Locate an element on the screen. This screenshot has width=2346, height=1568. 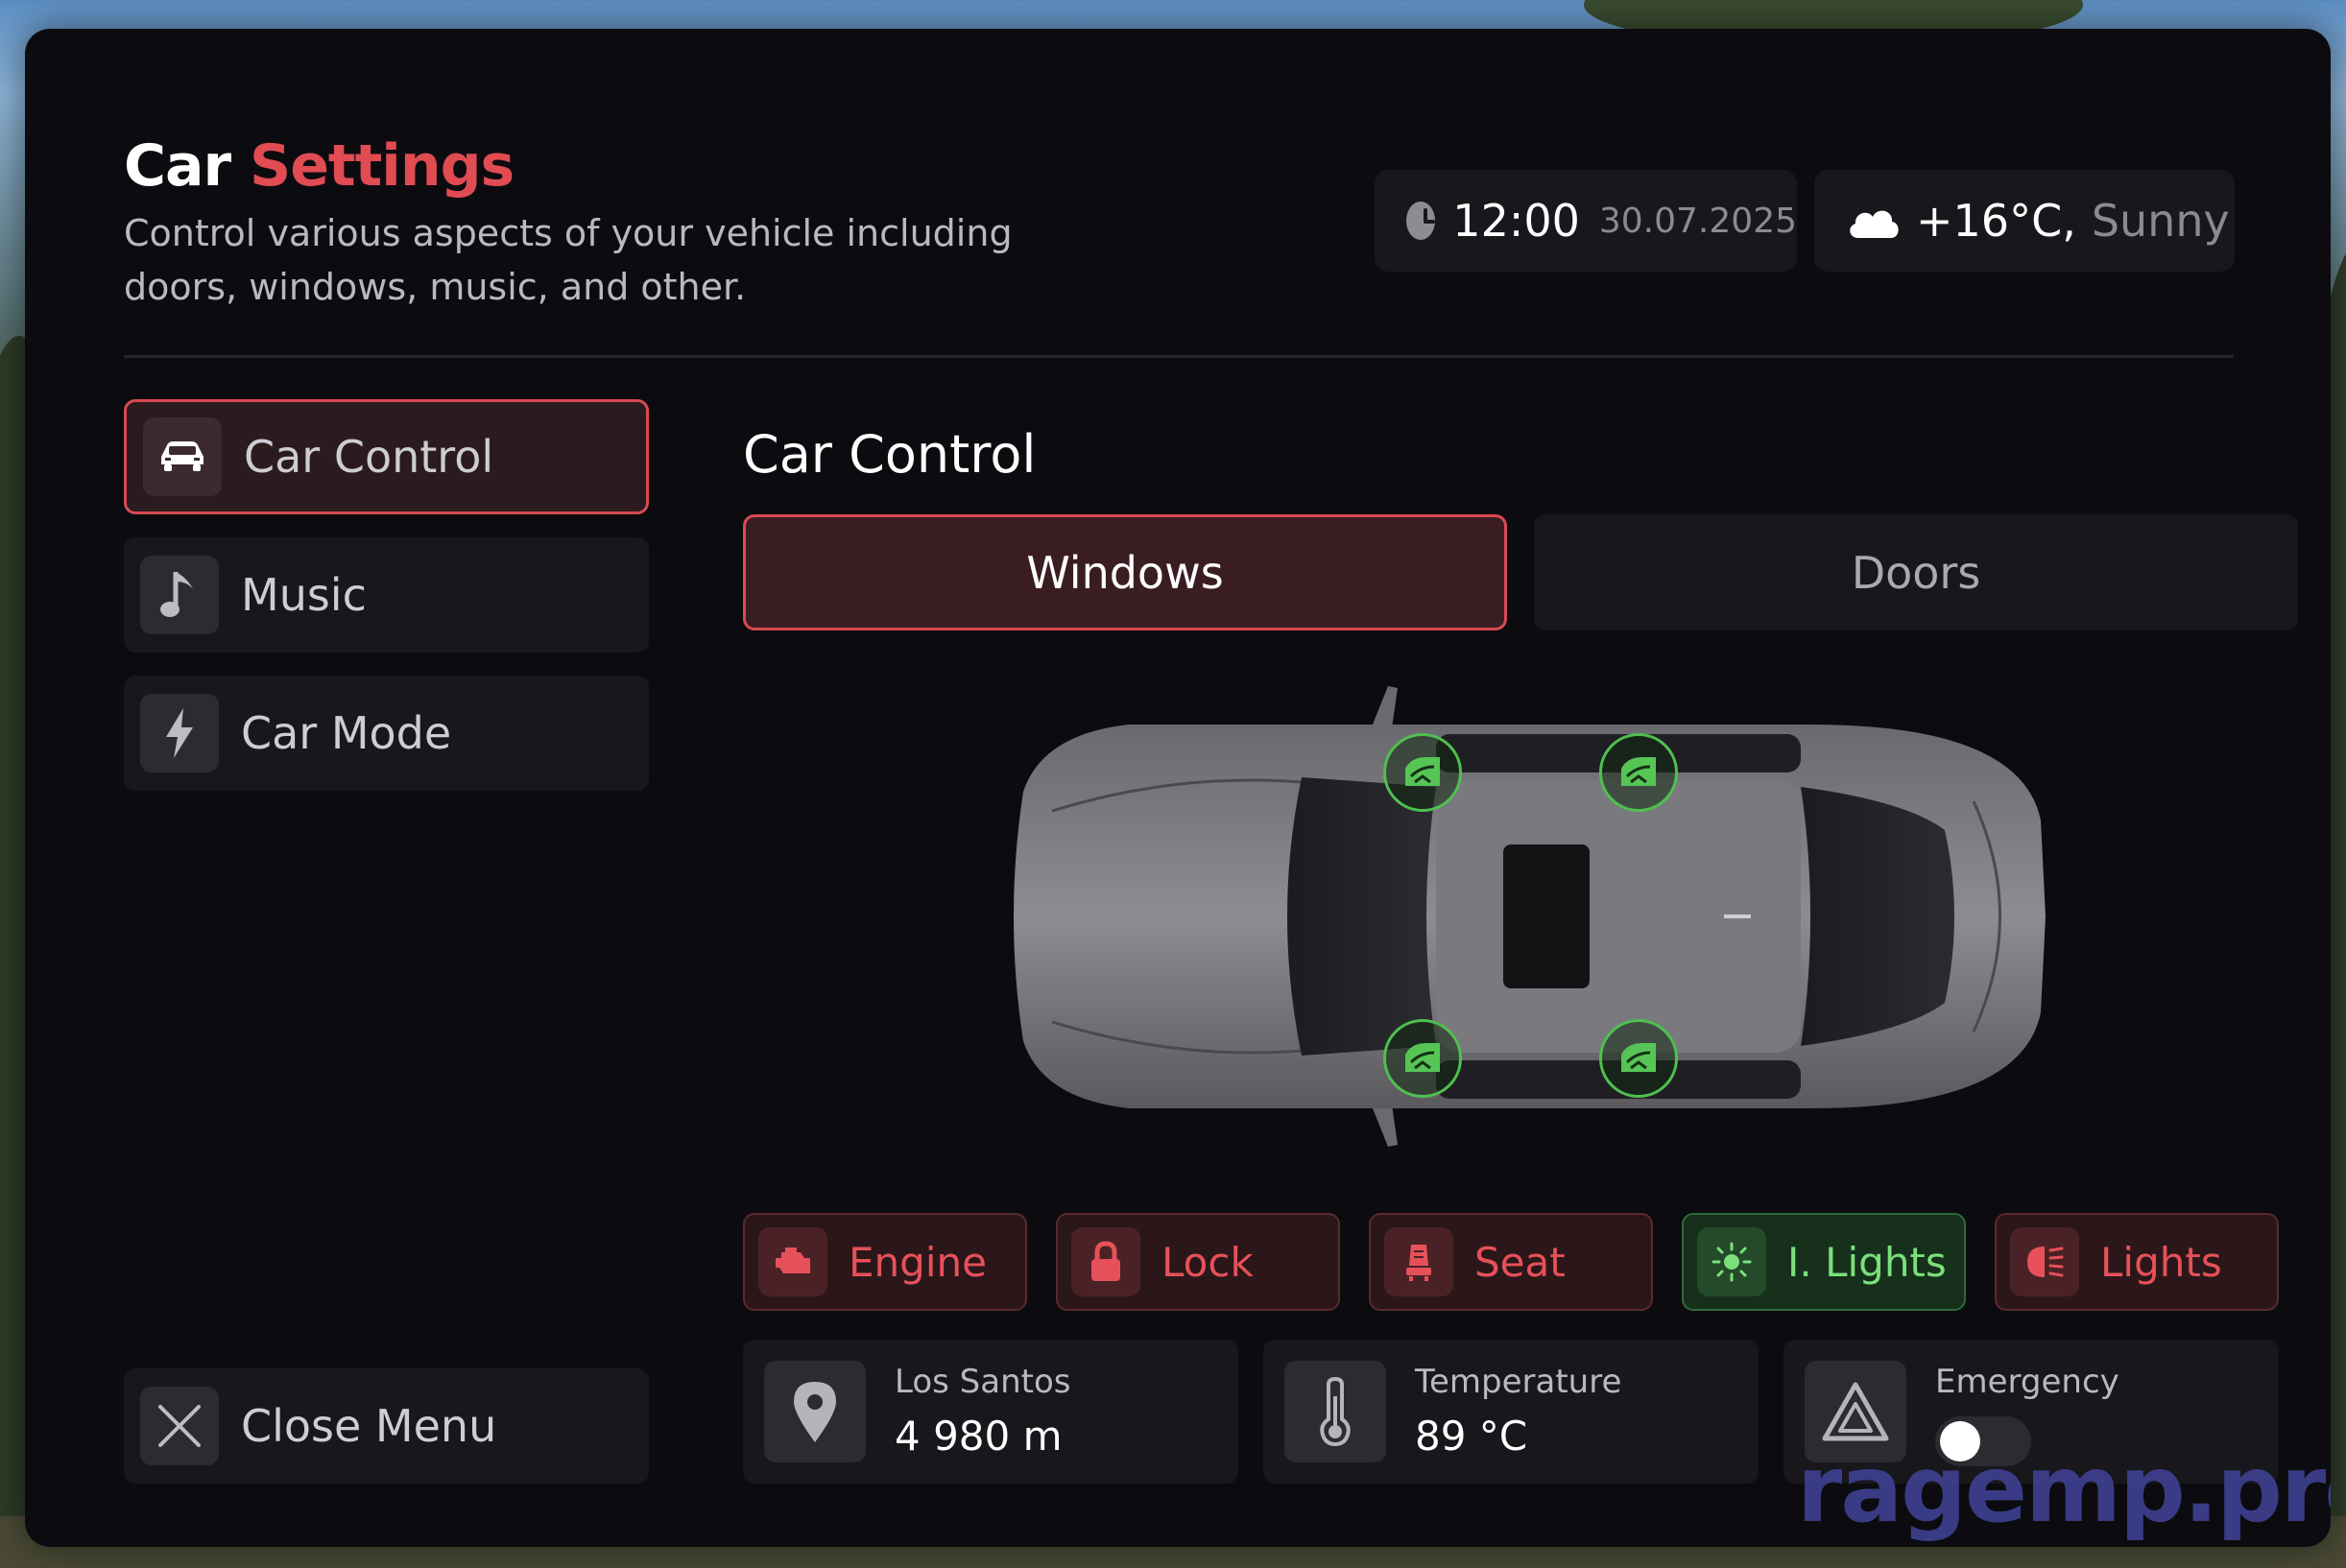
weather-condition: Sunny is located at coordinates (2160, 221).